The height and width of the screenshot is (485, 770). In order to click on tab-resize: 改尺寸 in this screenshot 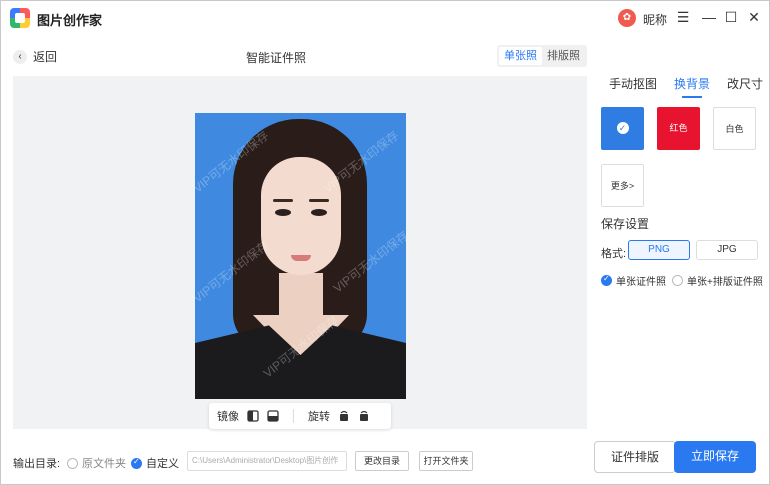, I will do `click(745, 83)`.